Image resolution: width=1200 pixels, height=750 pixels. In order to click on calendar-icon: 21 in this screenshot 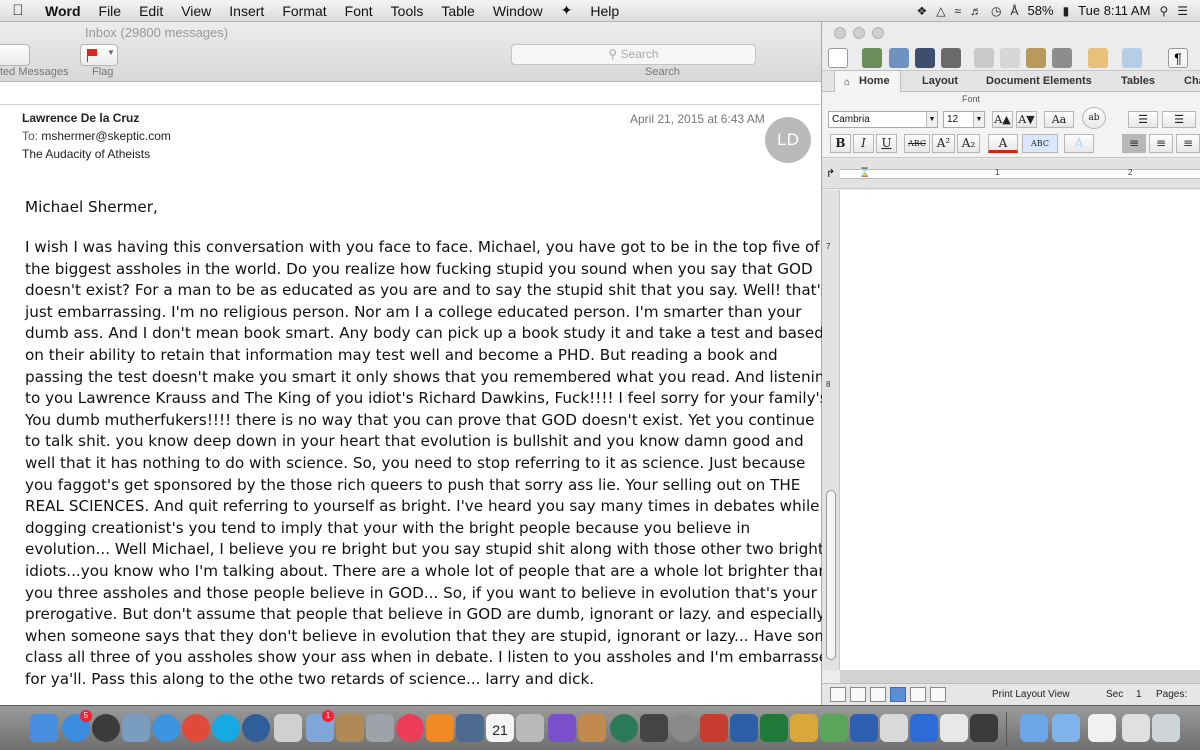, I will do `click(500, 728)`.